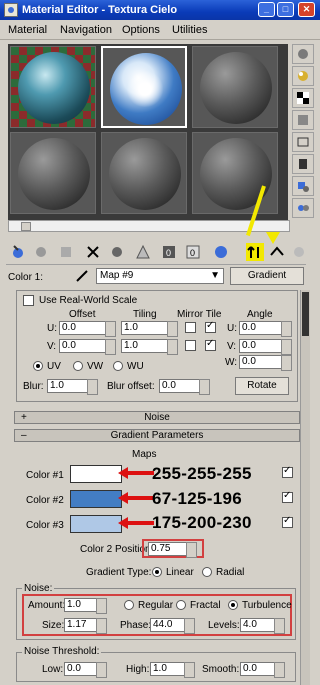  What do you see at coordinates (85, 670) in the screenshot?
I see `low-field: 0.0` at bounding box center [85, 670].